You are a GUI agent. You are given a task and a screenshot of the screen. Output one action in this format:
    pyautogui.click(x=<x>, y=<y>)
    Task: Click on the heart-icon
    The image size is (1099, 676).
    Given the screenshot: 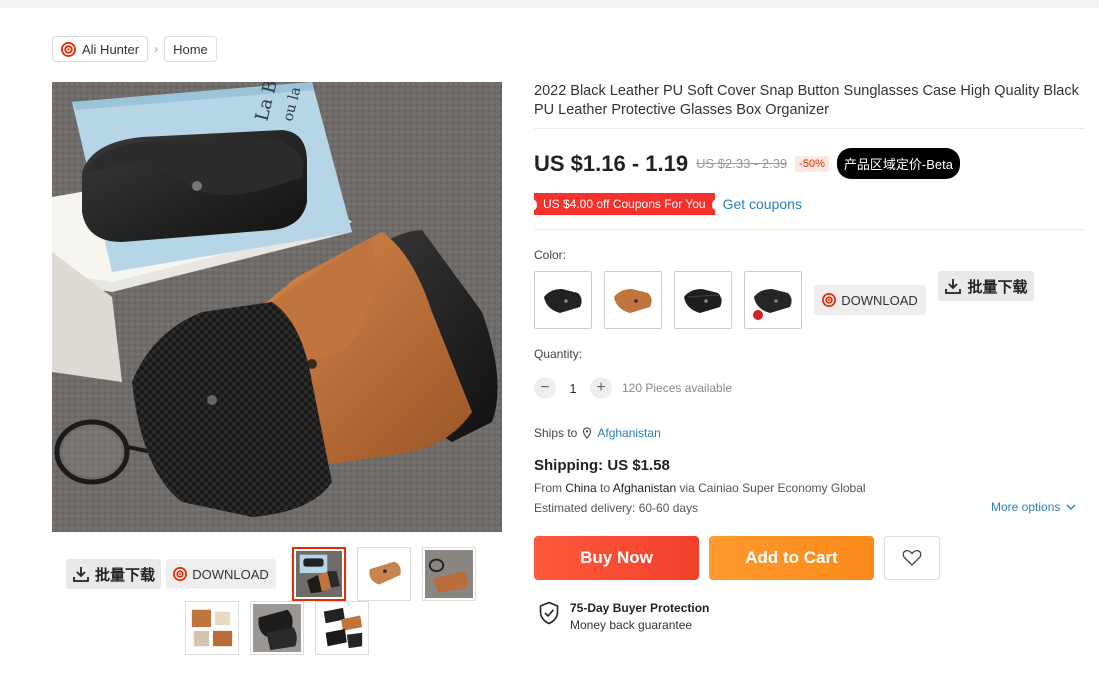 What is the action you would take?
    pyautogui.click(x=912, y=557)
    